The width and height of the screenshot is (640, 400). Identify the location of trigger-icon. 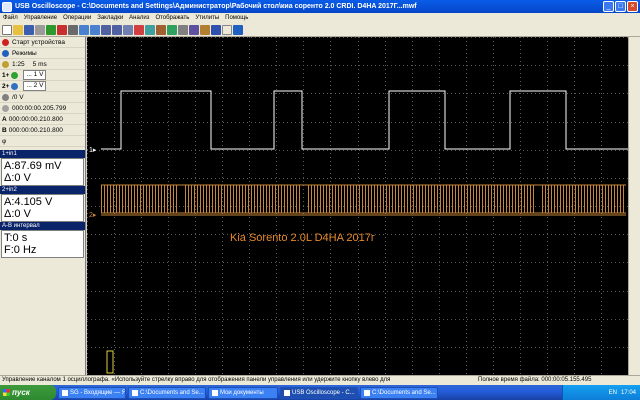
(5, 97).